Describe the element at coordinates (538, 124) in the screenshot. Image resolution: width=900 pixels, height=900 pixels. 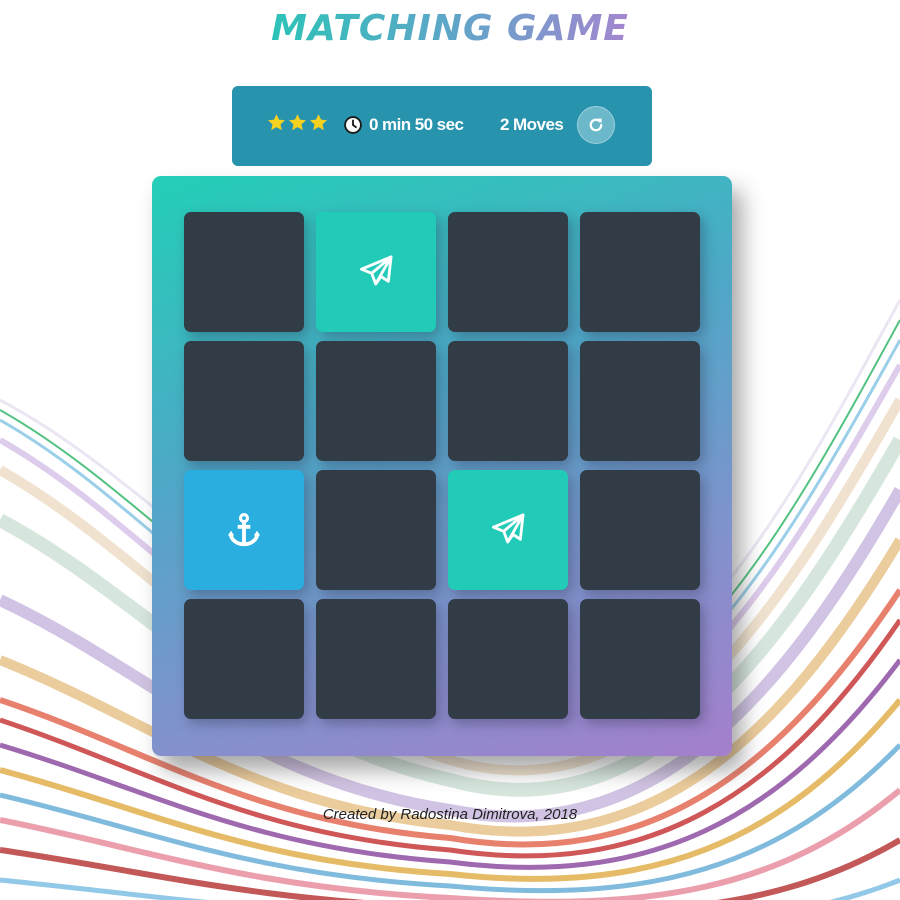
I see `moves-label: Moves` at that location.